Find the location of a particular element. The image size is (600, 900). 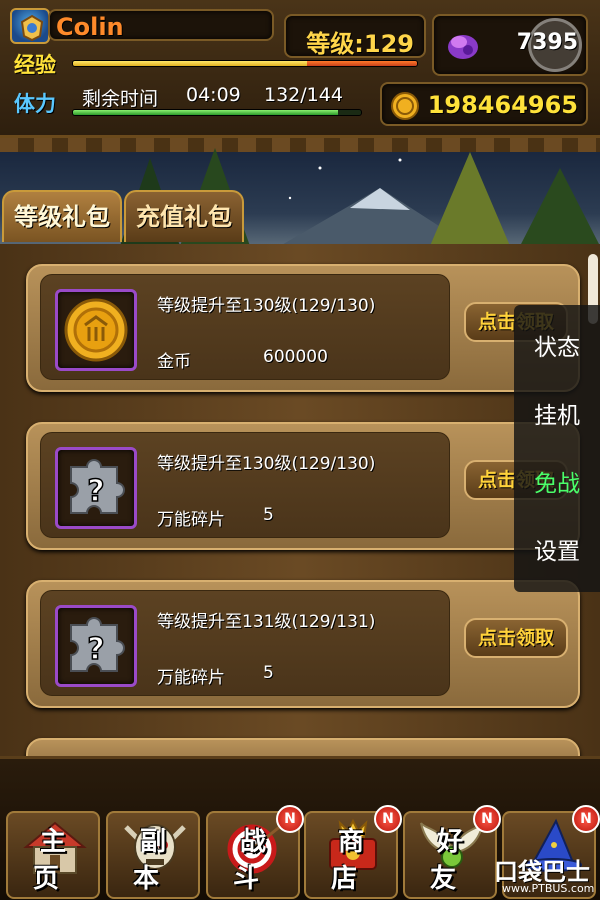

gem-icon is located at coordinates (463, 47).